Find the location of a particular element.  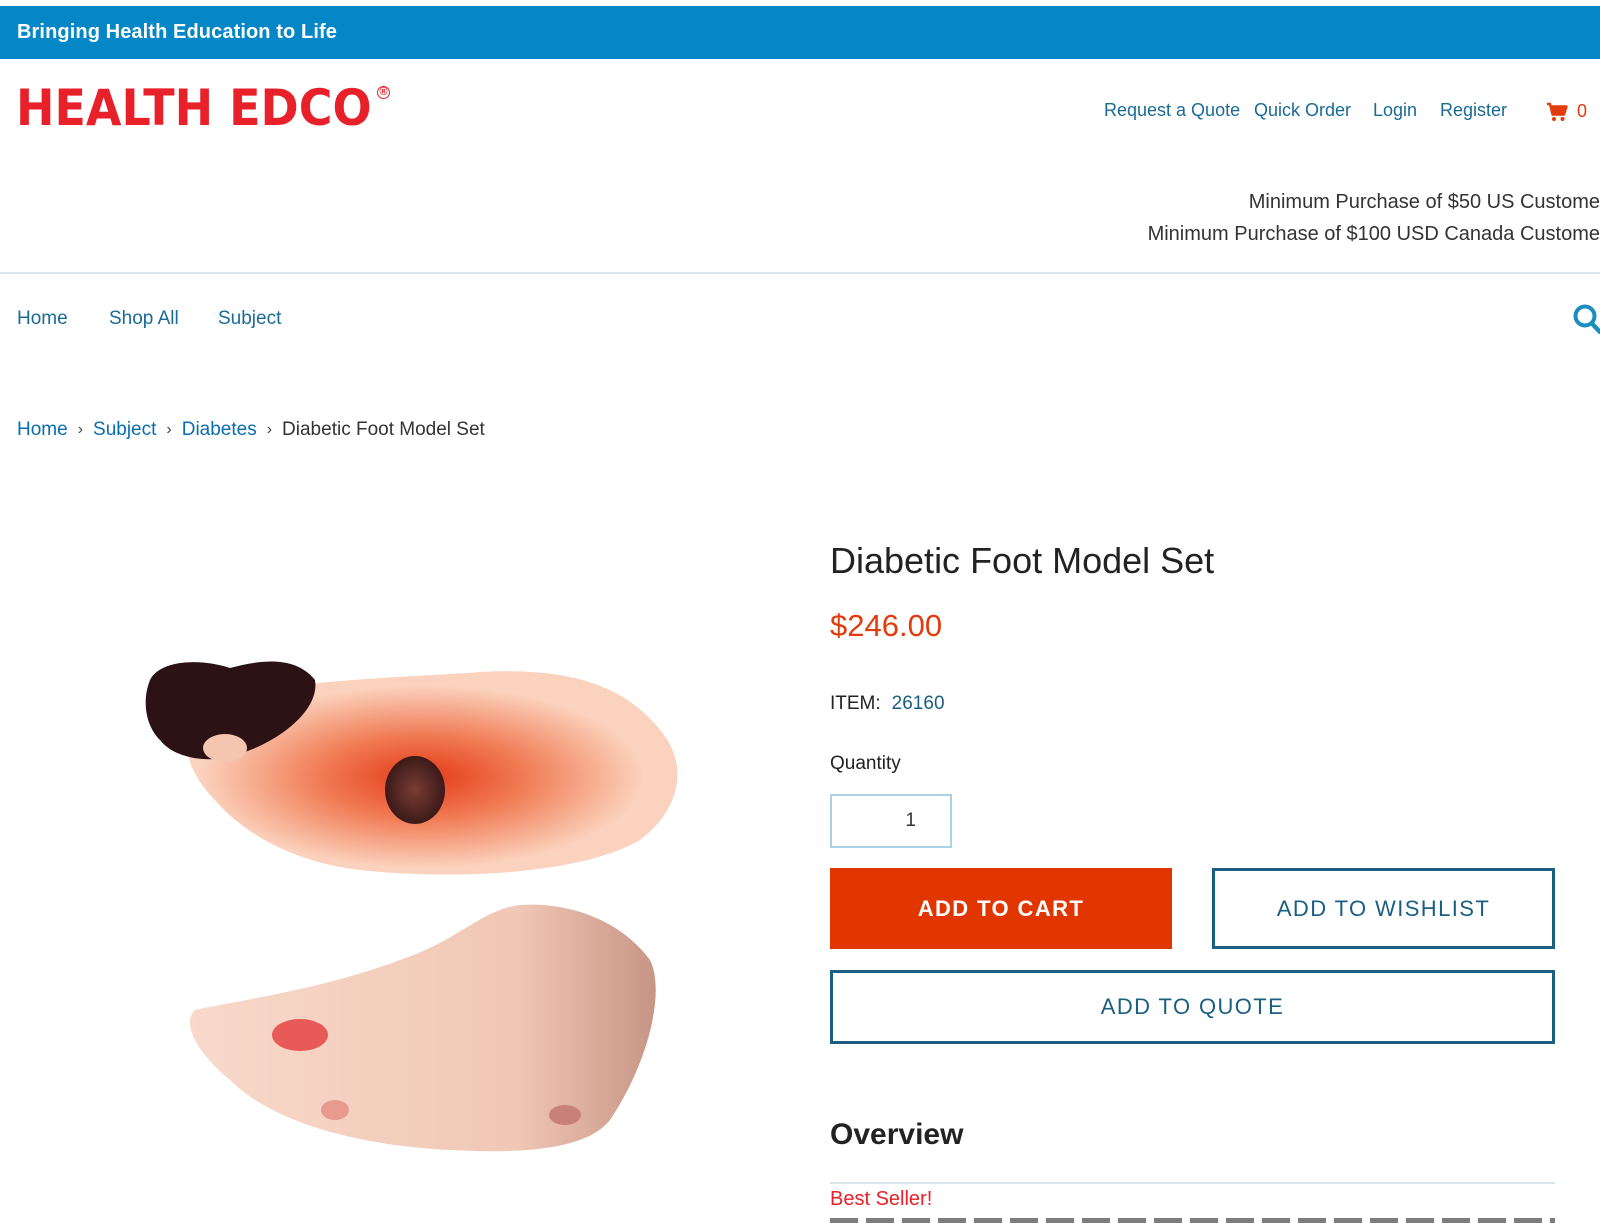

cart-icon is located at coordinates (1557, 111).